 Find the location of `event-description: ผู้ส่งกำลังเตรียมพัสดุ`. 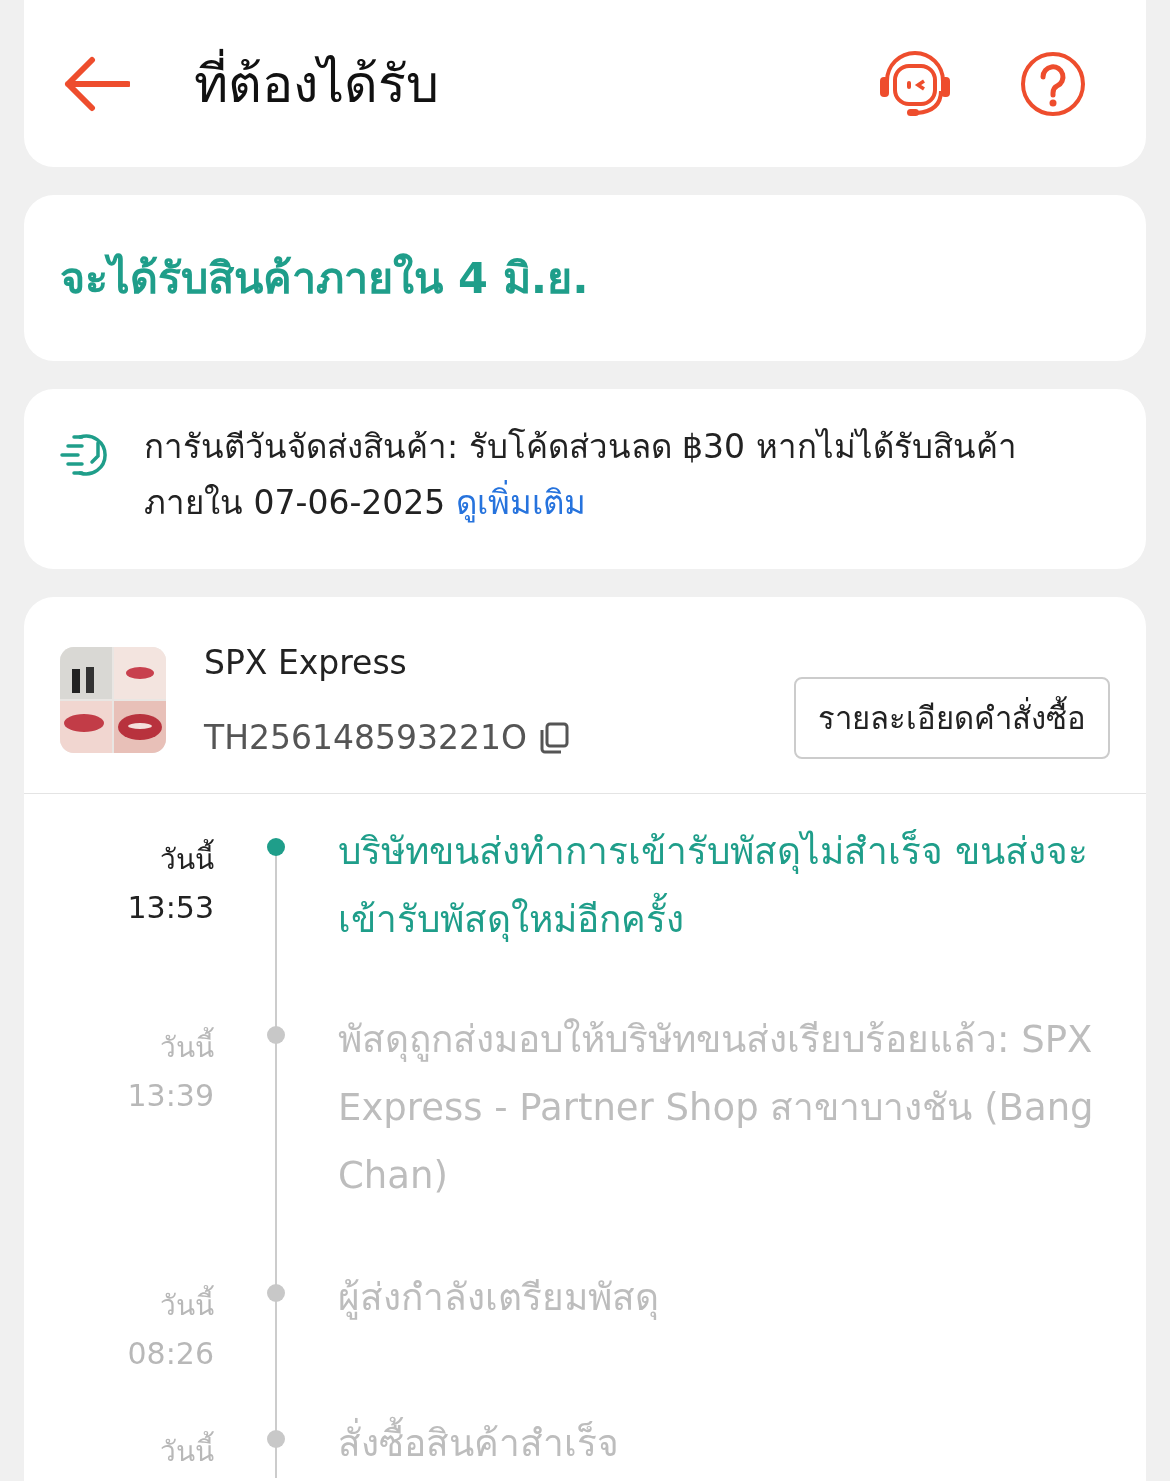

event-description: ผู้ส่งกำลังเตรียมพัสดุ is located at coordinates (499, 1298).